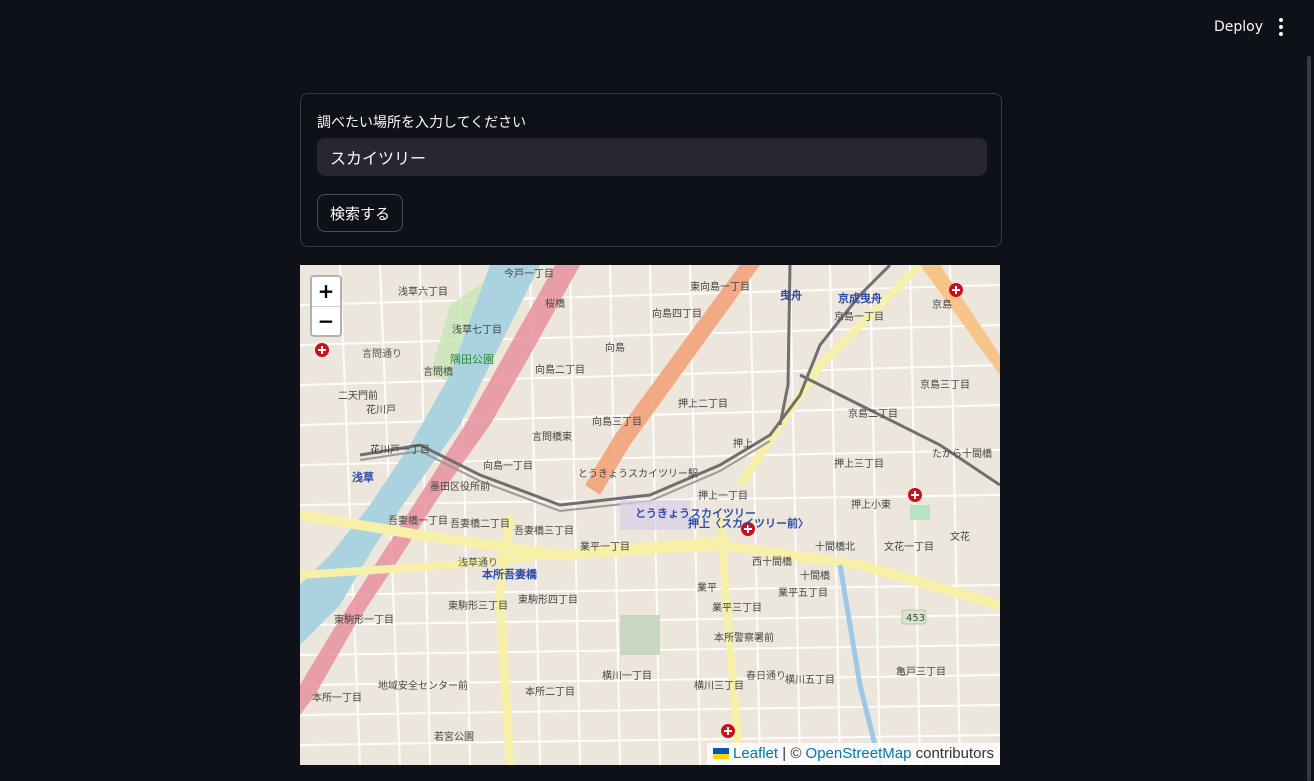 The width and height of the screenshot is (1314, 781). What do you see at coordinates (605, 546) in the screenshot?
I see `map-label: 業平一丁目` at bounding box center [605, 546].